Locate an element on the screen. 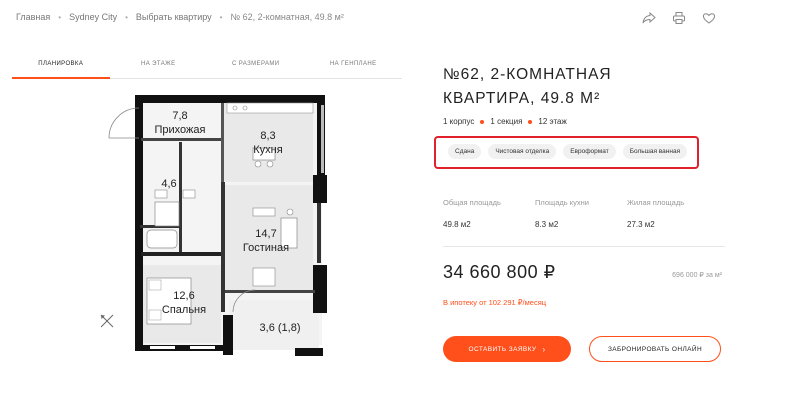 This screenshot has width=800, height=400. price: 34 660 800 ₽ is located at coordinates (499, 272).